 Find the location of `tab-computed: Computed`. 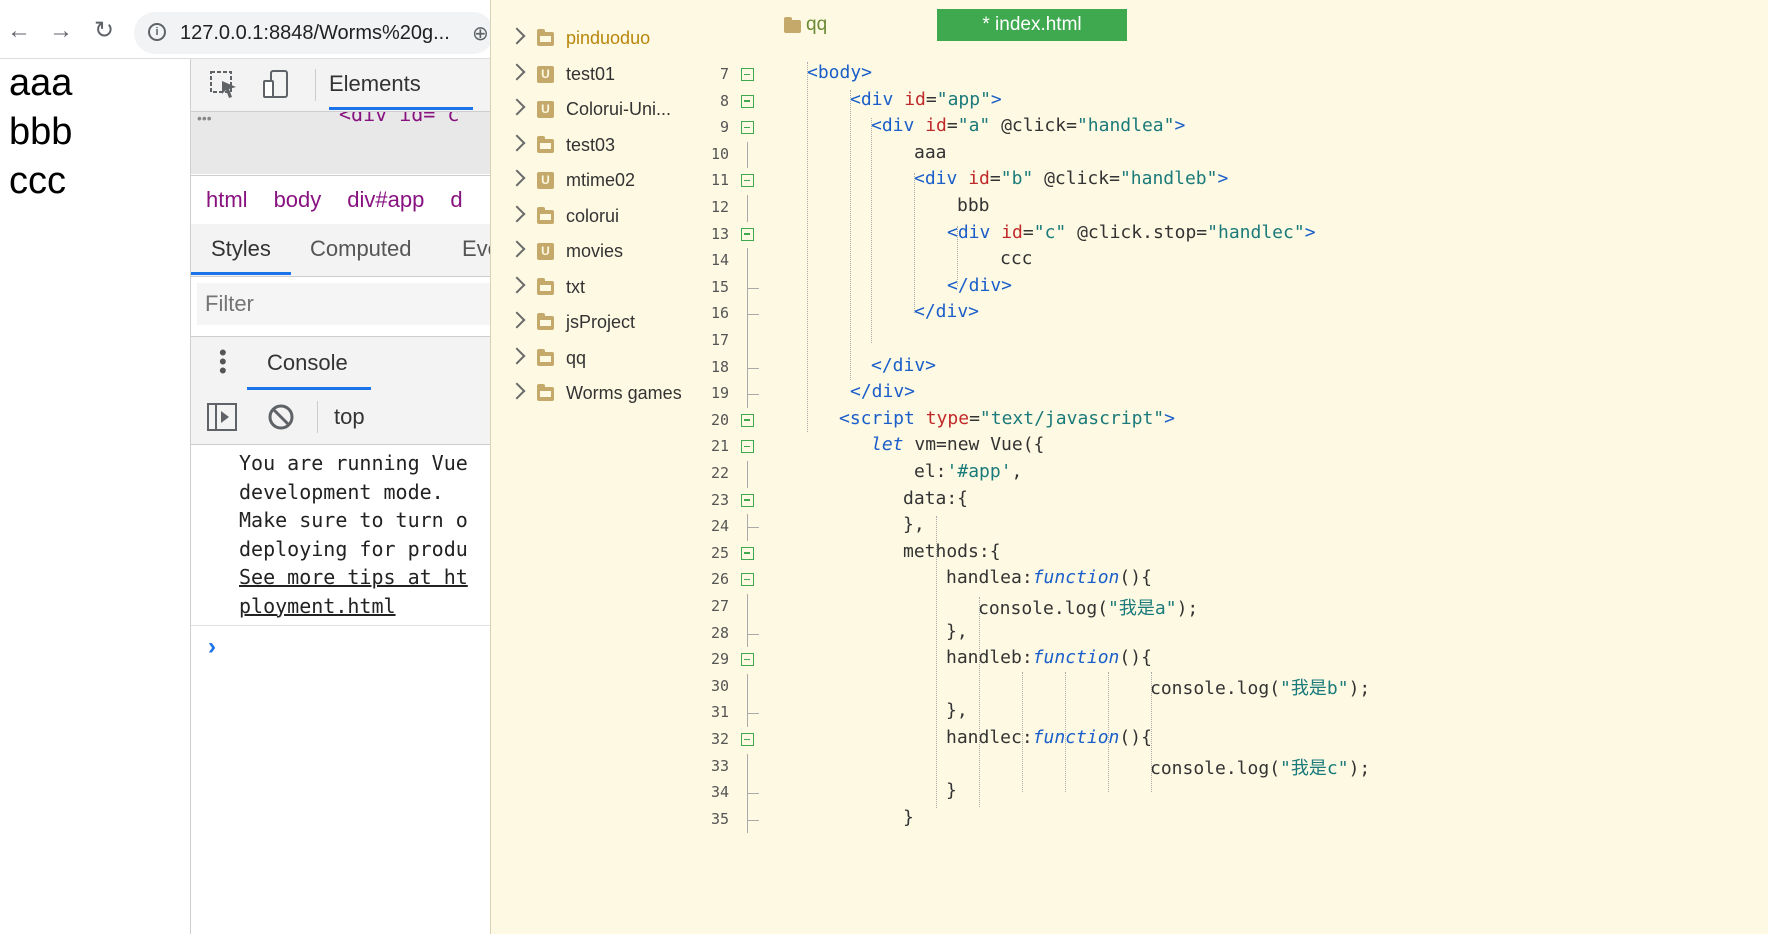

tab-computed: Computed is located at coordinates (361, 249).